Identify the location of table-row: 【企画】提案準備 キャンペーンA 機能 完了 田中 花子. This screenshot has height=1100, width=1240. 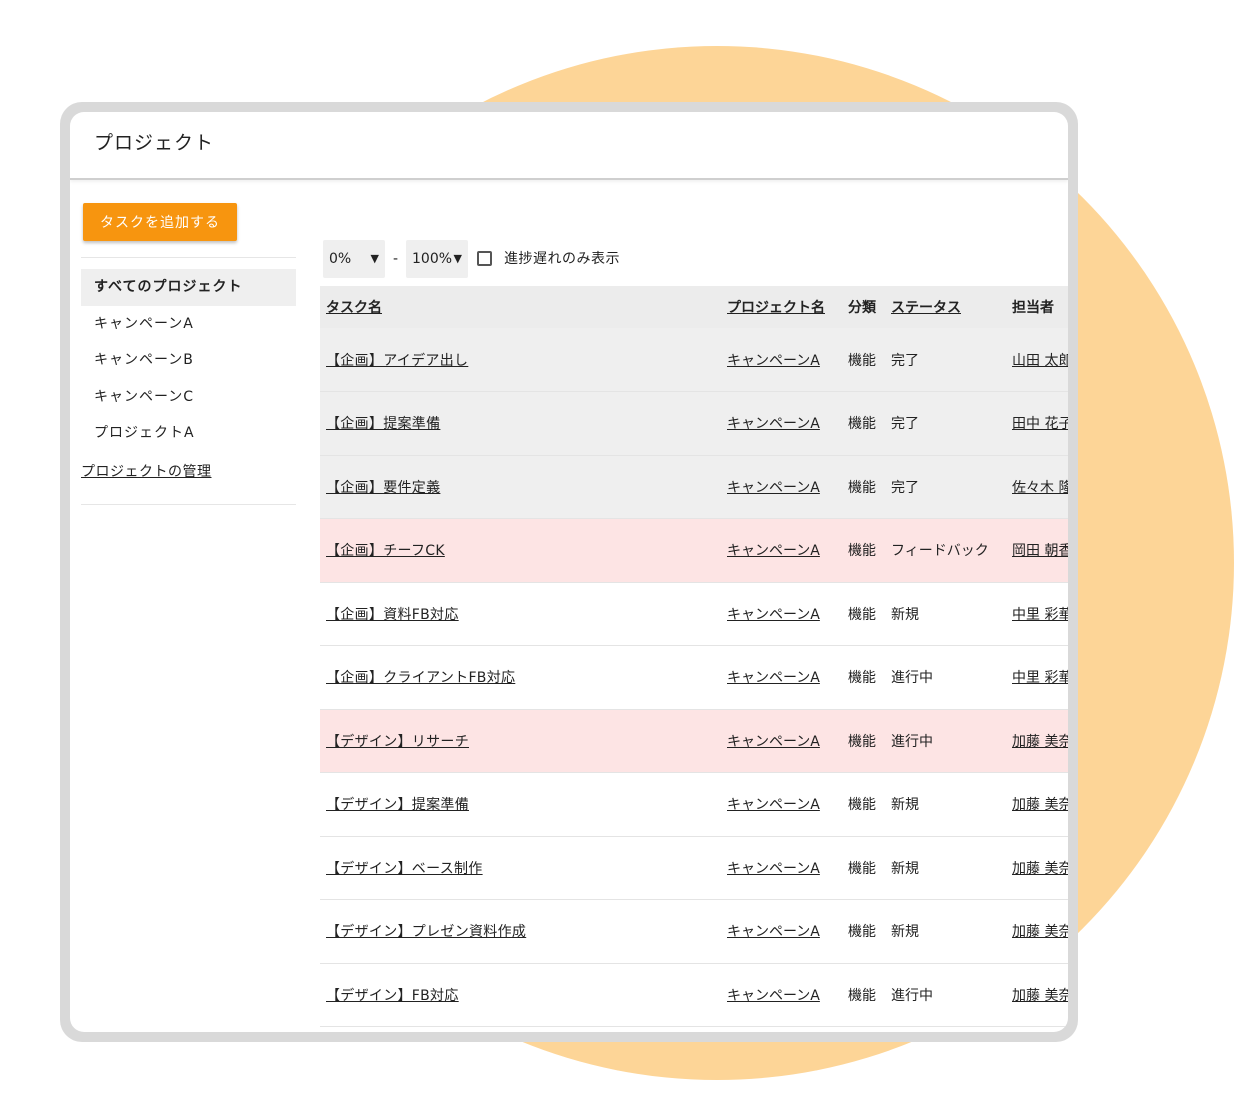
(694, 423).